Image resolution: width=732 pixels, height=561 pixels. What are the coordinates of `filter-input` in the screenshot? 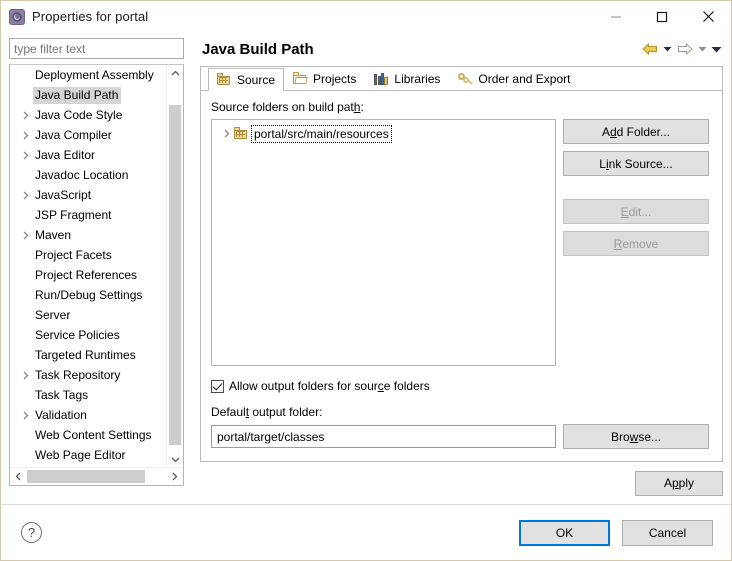 It's located at (96, 48).